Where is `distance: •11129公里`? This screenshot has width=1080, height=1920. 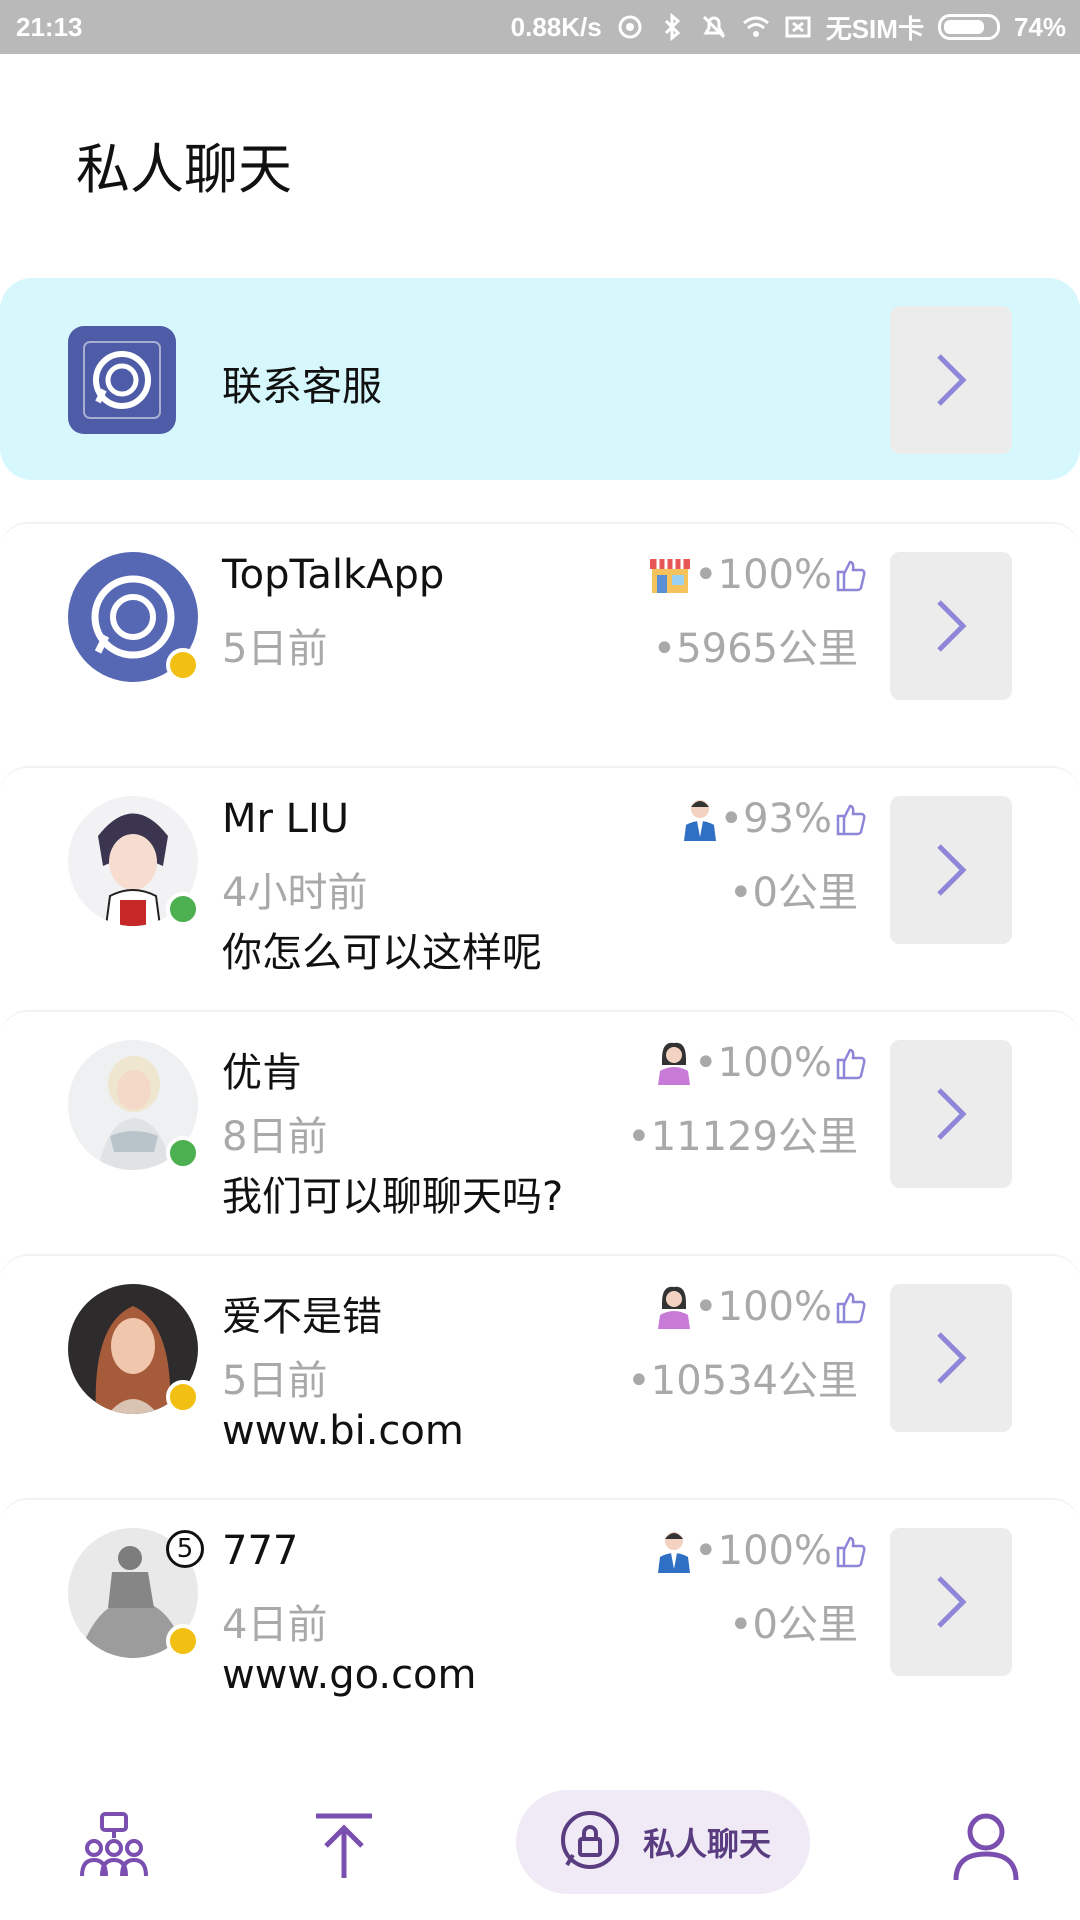
distance: •11129公里 is located at coordinates (742, 1137).